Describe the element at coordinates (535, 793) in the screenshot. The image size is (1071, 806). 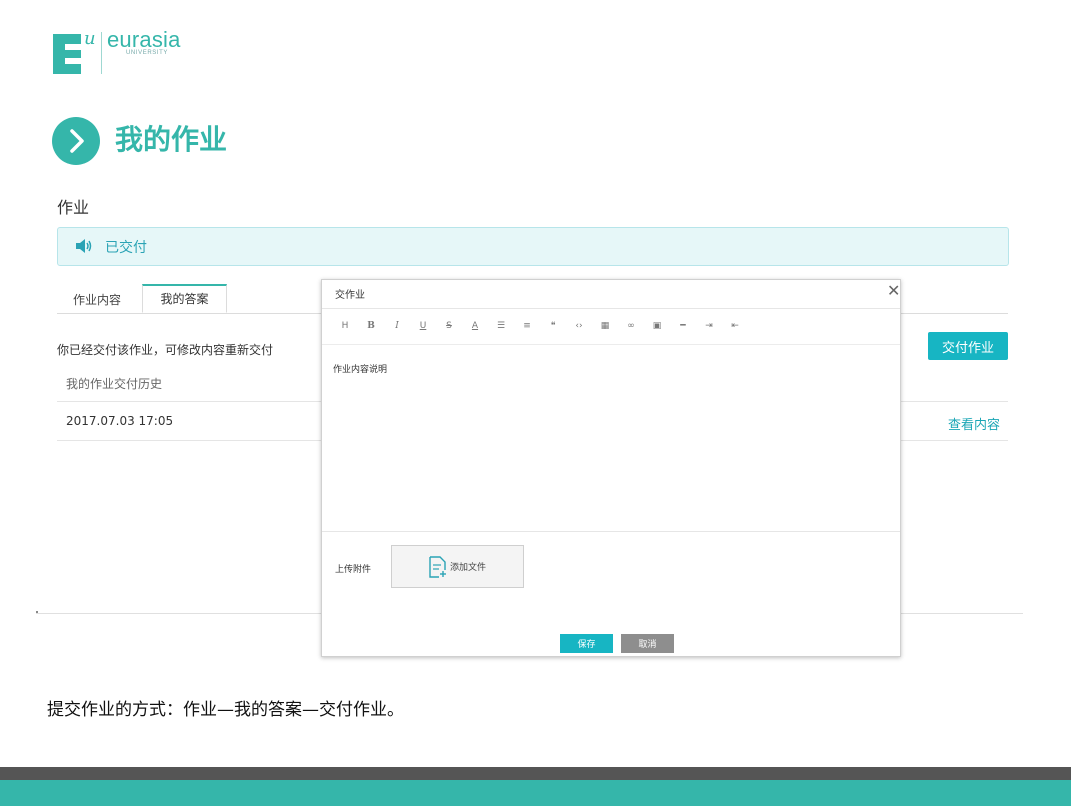
I see `footer-band-teal` at that location.